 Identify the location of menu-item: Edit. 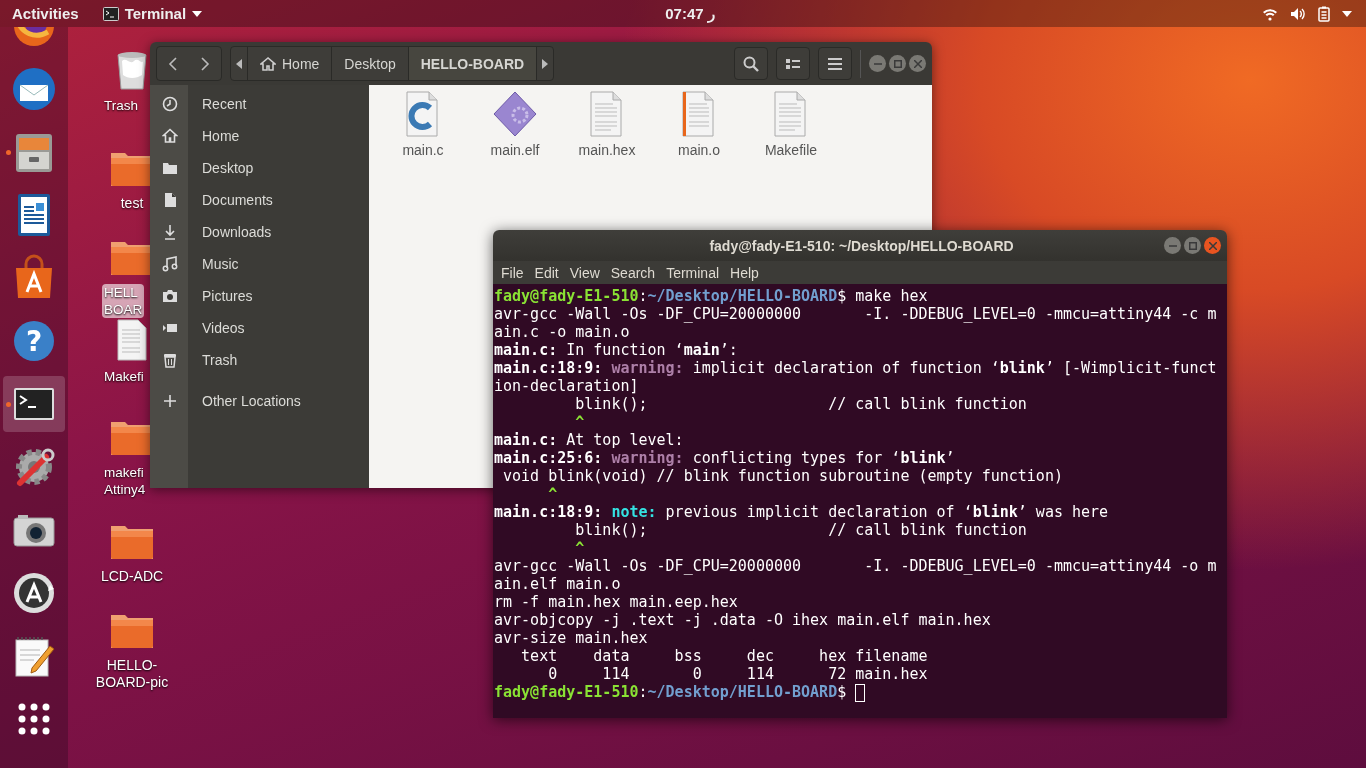
(546, 272).